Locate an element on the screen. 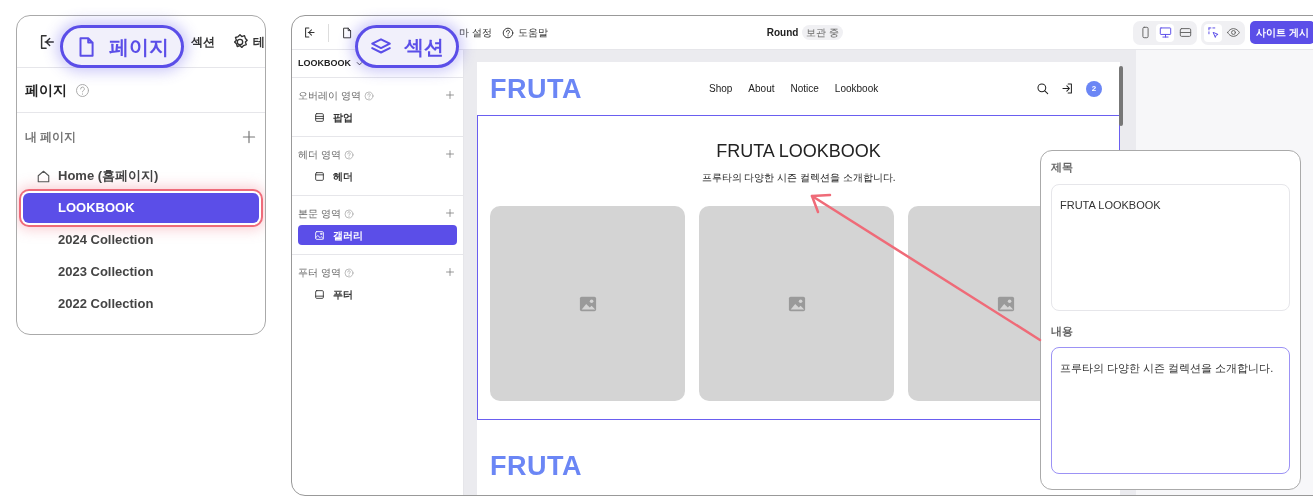 The height and width of the screenshot is (497, 1313). toolbar-tab: 섹션 is located at coordinates (203, 41).